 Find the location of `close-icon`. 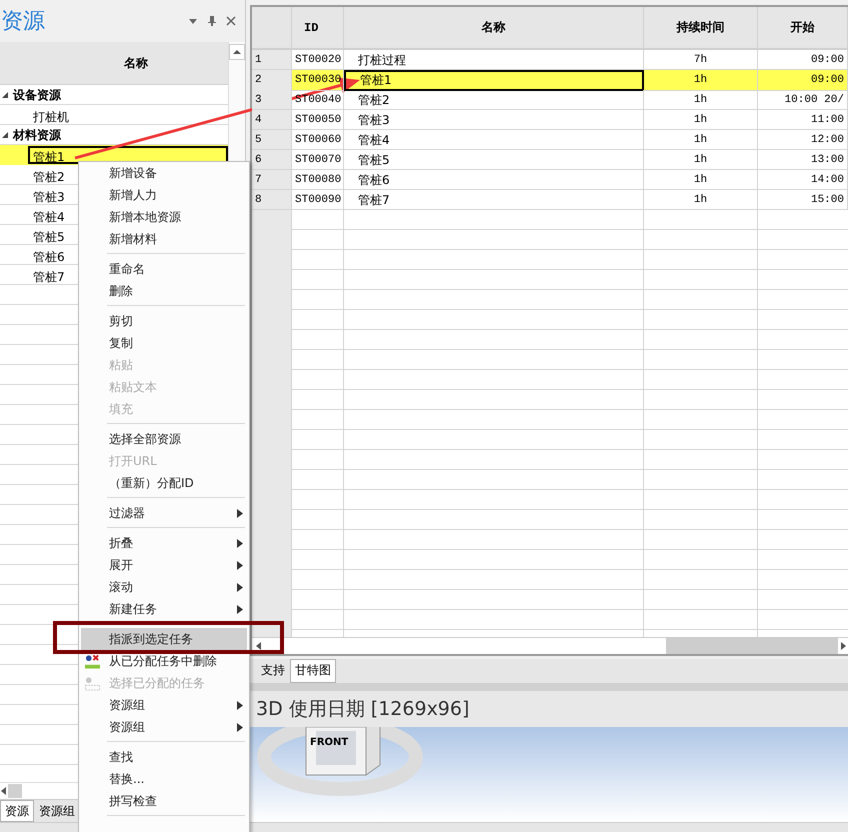

close-icon is located at coordinates (231, 21).